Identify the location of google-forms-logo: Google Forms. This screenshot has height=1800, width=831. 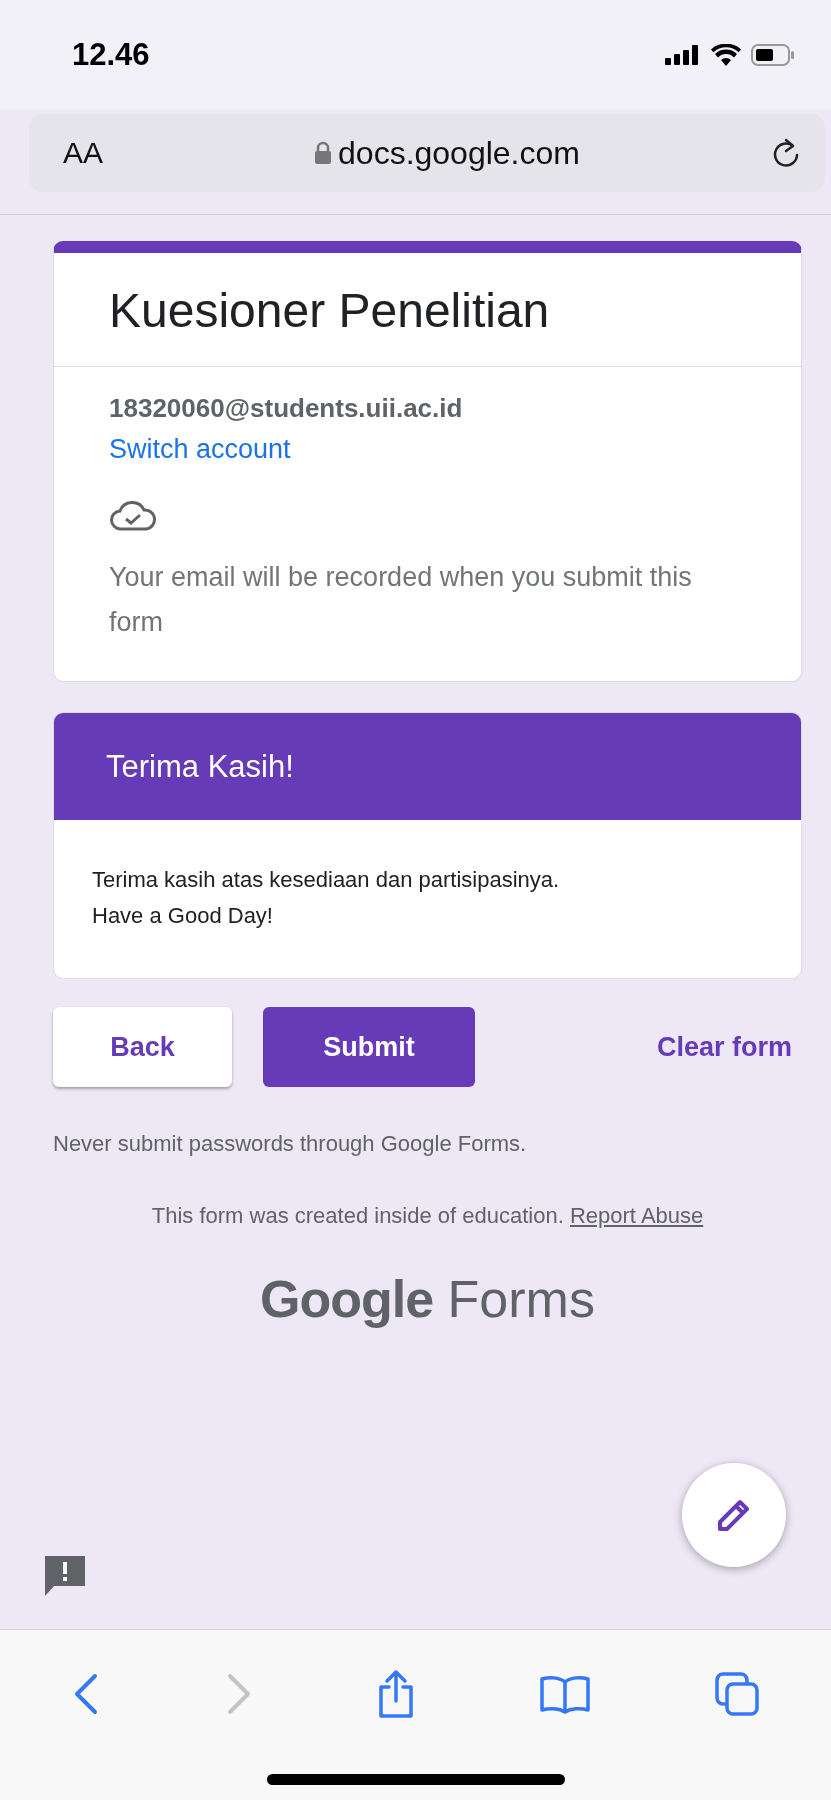
(427, 1299).